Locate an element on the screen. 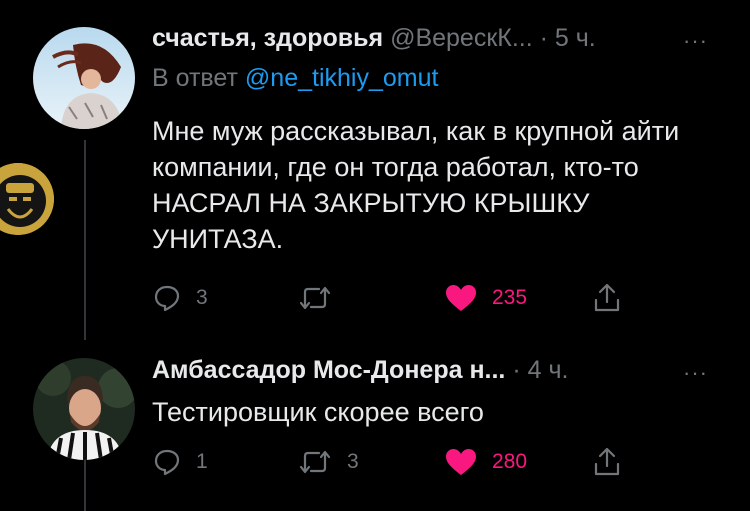 The height and width of the screenshot is (511, 750). tweet-2-header: Амбассадор Мос-Донера н... · 4 ч. is located at coordinates (360, 370).